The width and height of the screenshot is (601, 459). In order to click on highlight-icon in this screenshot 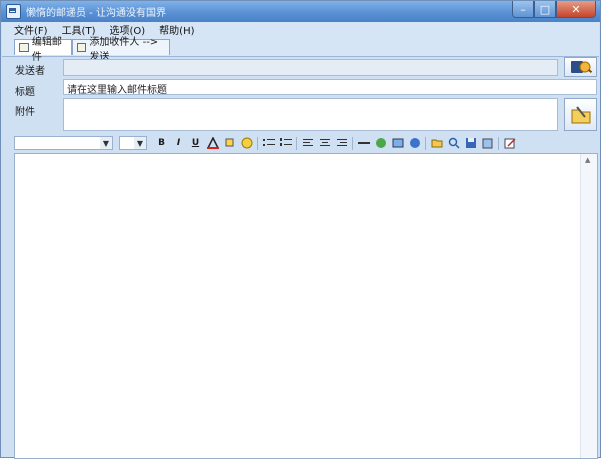, I will do `click(229, 142)`.